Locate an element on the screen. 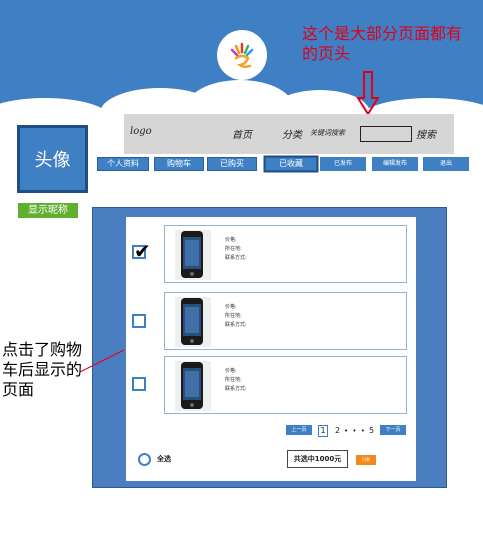 Image resolution: width=483 pixels, height=546 pixels. select-all-radio is located at coordinates (144, 459).